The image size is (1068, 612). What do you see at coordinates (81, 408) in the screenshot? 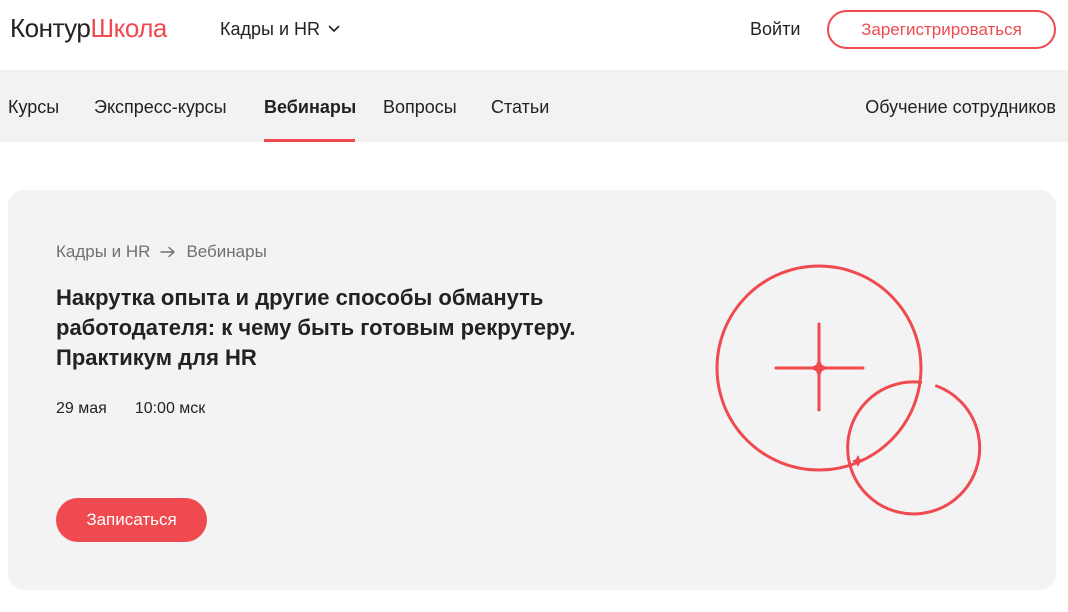
I see `webinar-date: 29 мая` at bounding box center [81, 408].